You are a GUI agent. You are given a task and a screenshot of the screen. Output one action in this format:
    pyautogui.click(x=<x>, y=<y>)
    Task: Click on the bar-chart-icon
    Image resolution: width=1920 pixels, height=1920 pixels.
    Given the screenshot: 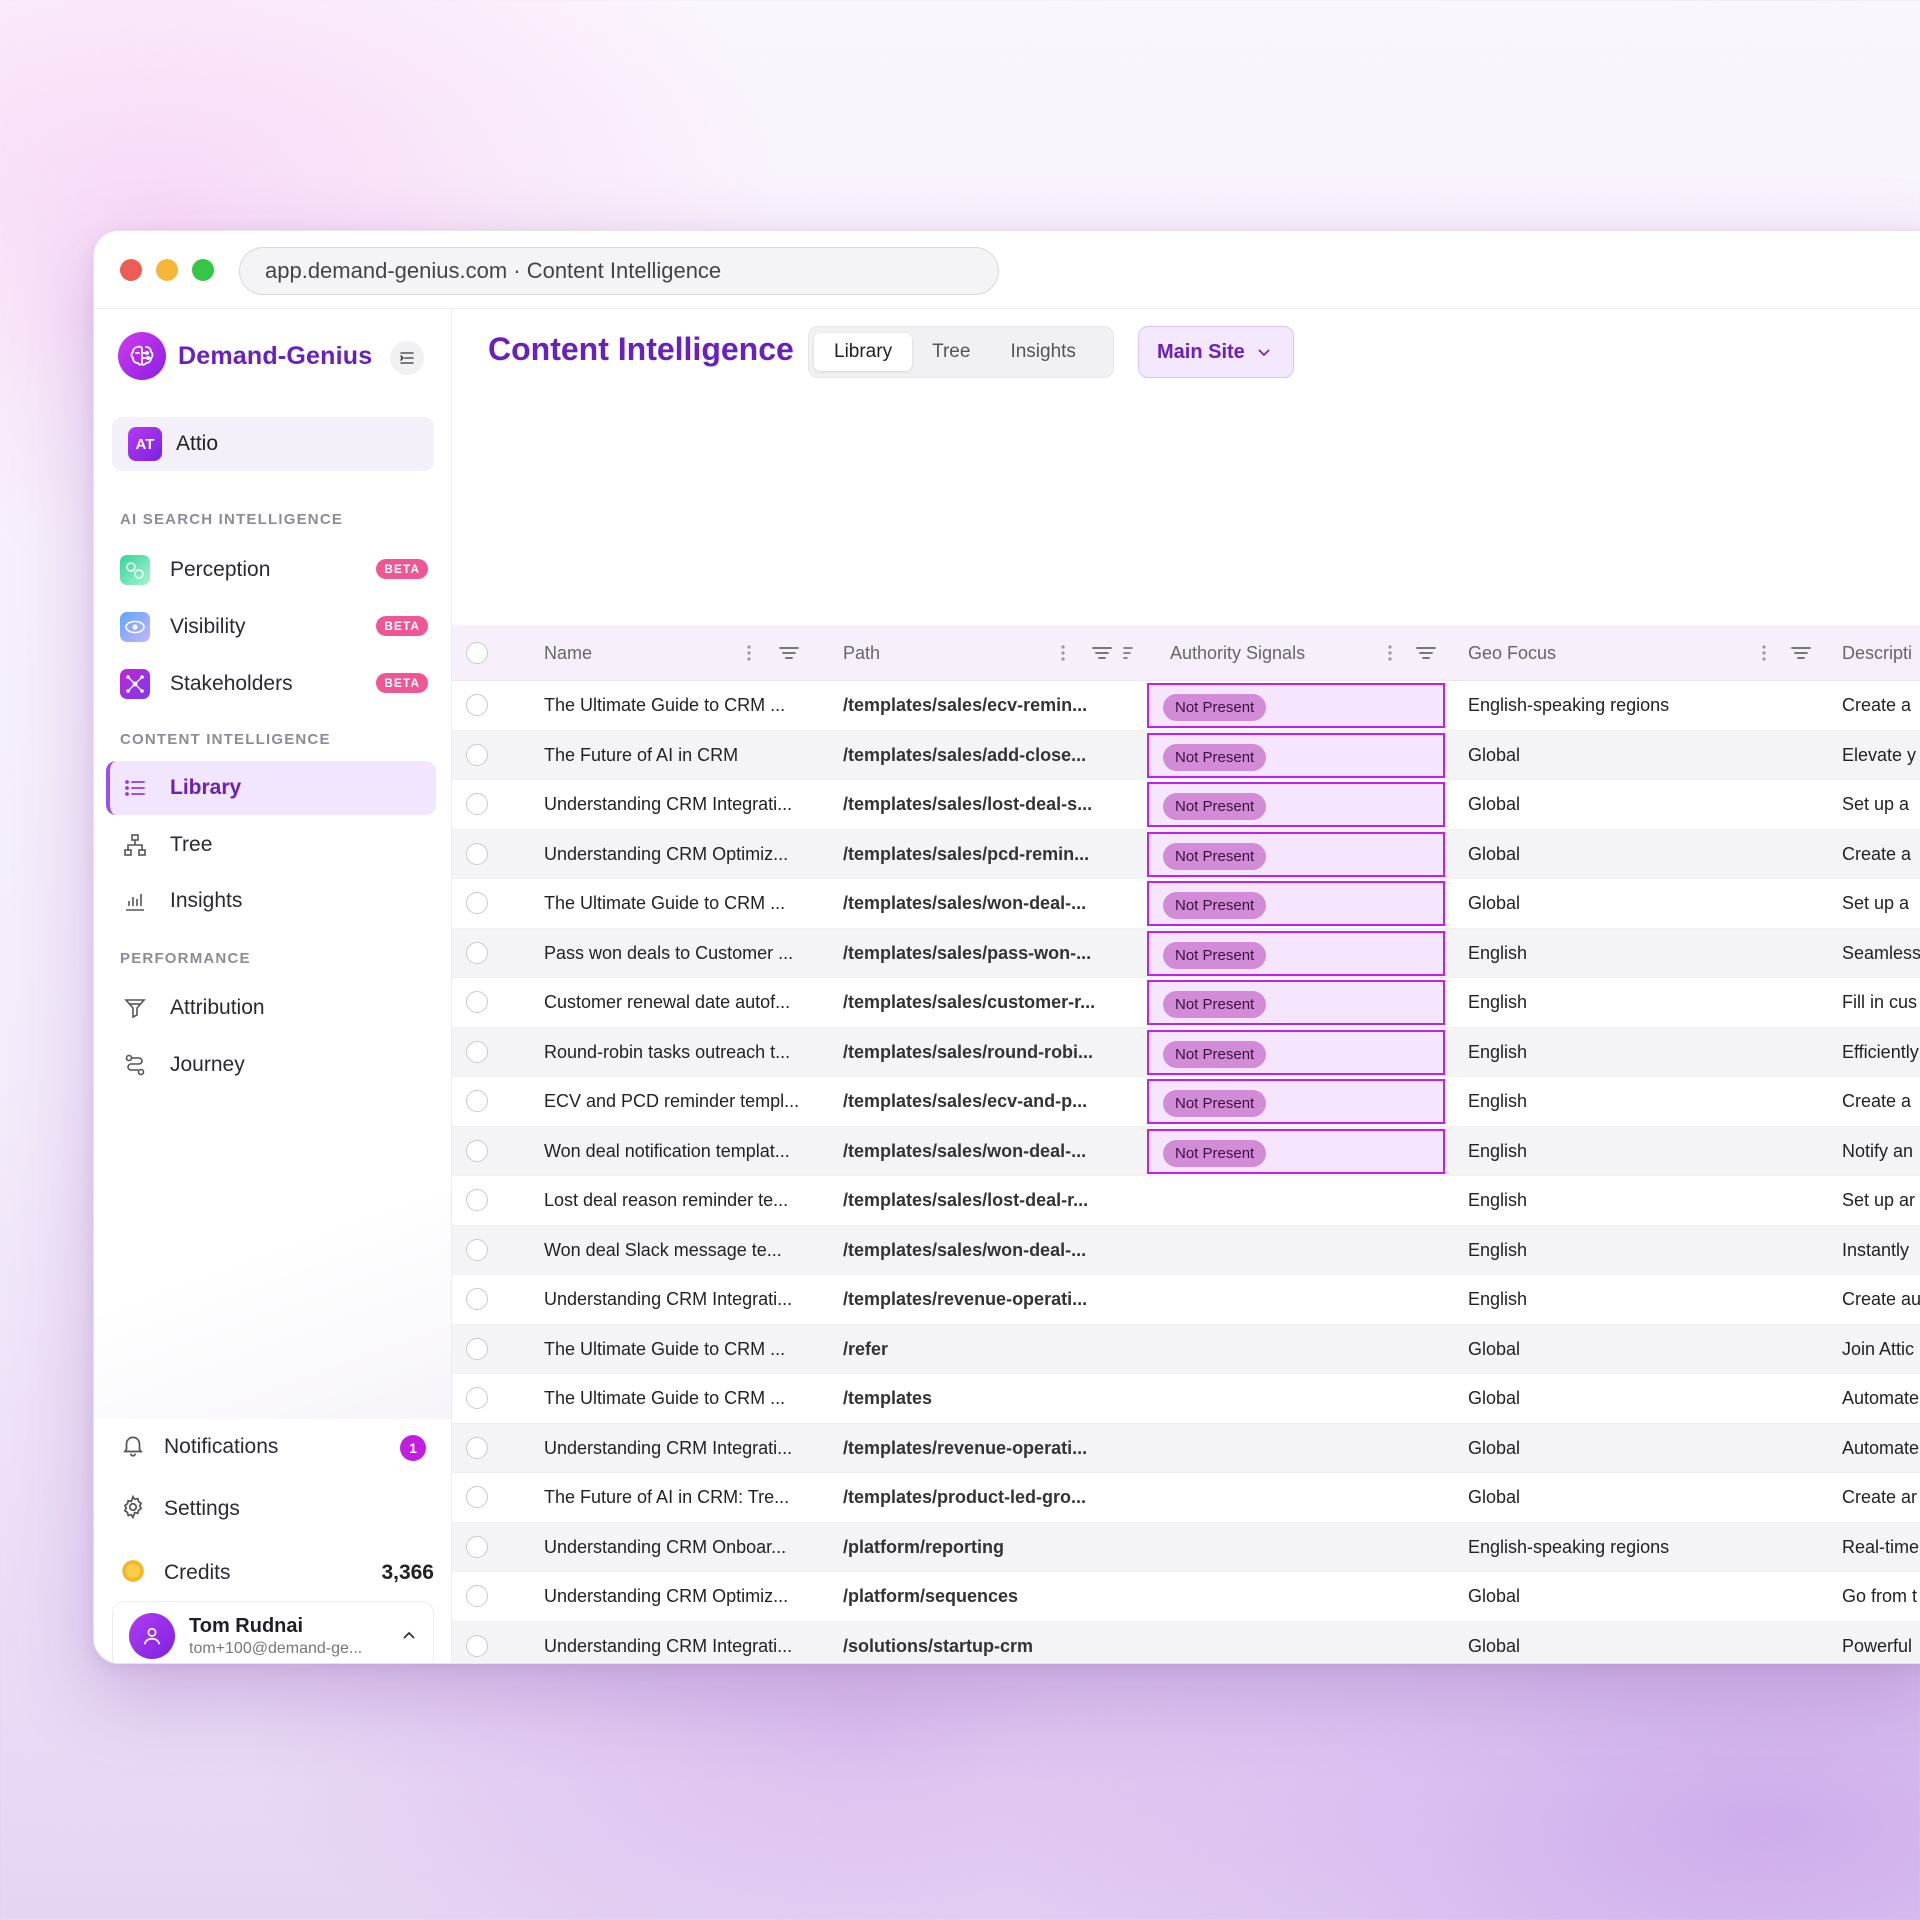 What is the action you would take?
    pyautogui.click(x=135, y=901)
    